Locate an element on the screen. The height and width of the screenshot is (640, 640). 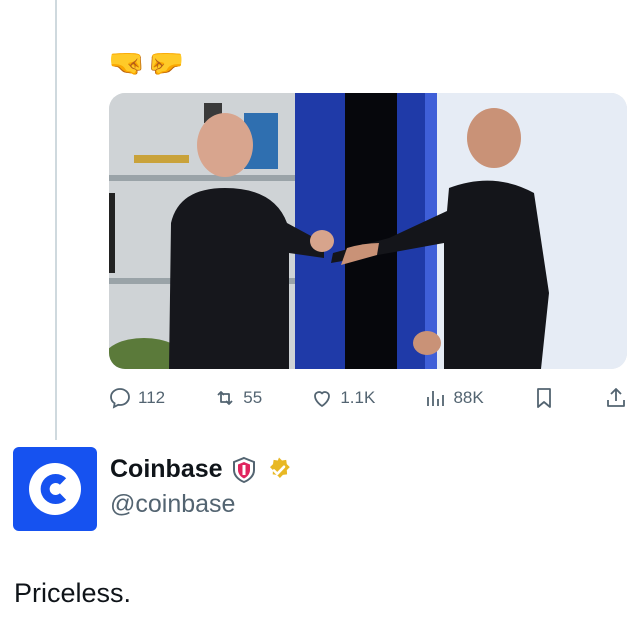
thread-connector-line is located at coordinates (56, 220).